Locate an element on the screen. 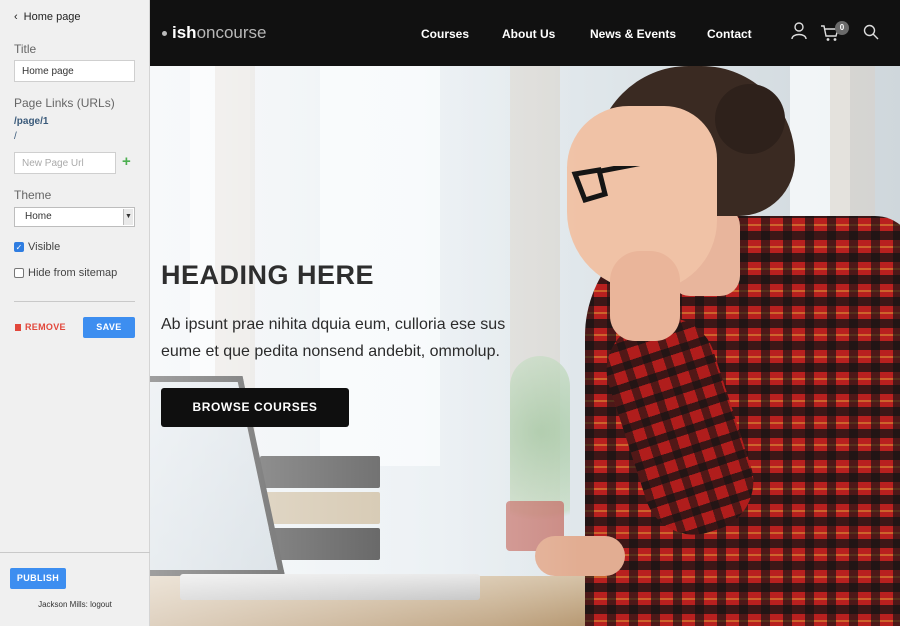  hide-sitemap-label: Hide from sitemap is located at coordinates (73, 273).